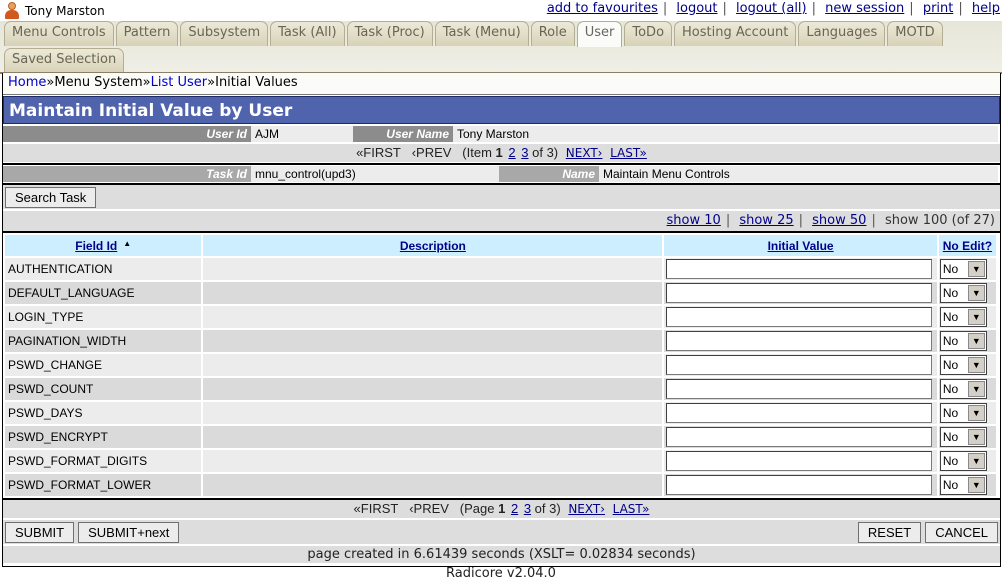 The height and width of the screenshot is (581, 1002). I want to click on tab-motd: MOTD, so click(915, 33).